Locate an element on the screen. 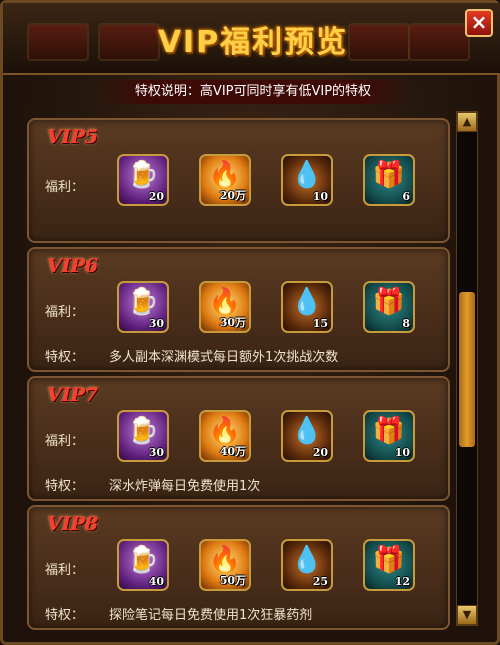  gift-box-icon: 🎁 10 is located at coordinates (389, 436).